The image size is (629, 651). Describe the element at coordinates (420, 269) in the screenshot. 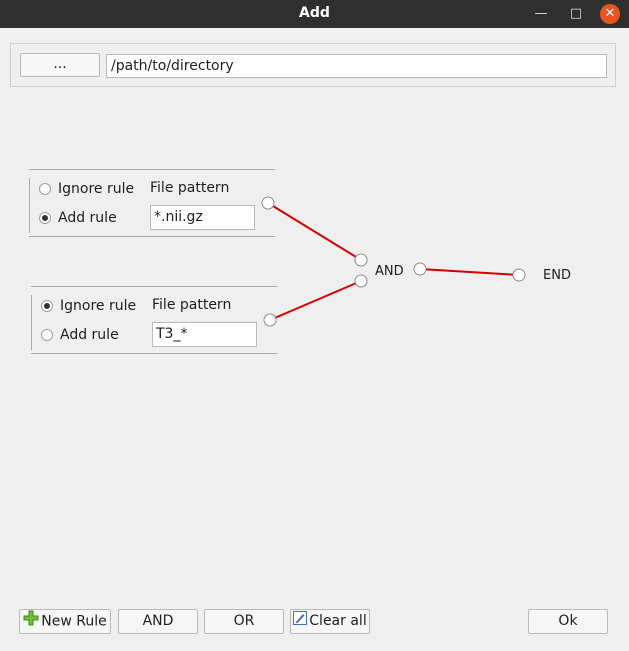

I see `and-output-port` at that location.